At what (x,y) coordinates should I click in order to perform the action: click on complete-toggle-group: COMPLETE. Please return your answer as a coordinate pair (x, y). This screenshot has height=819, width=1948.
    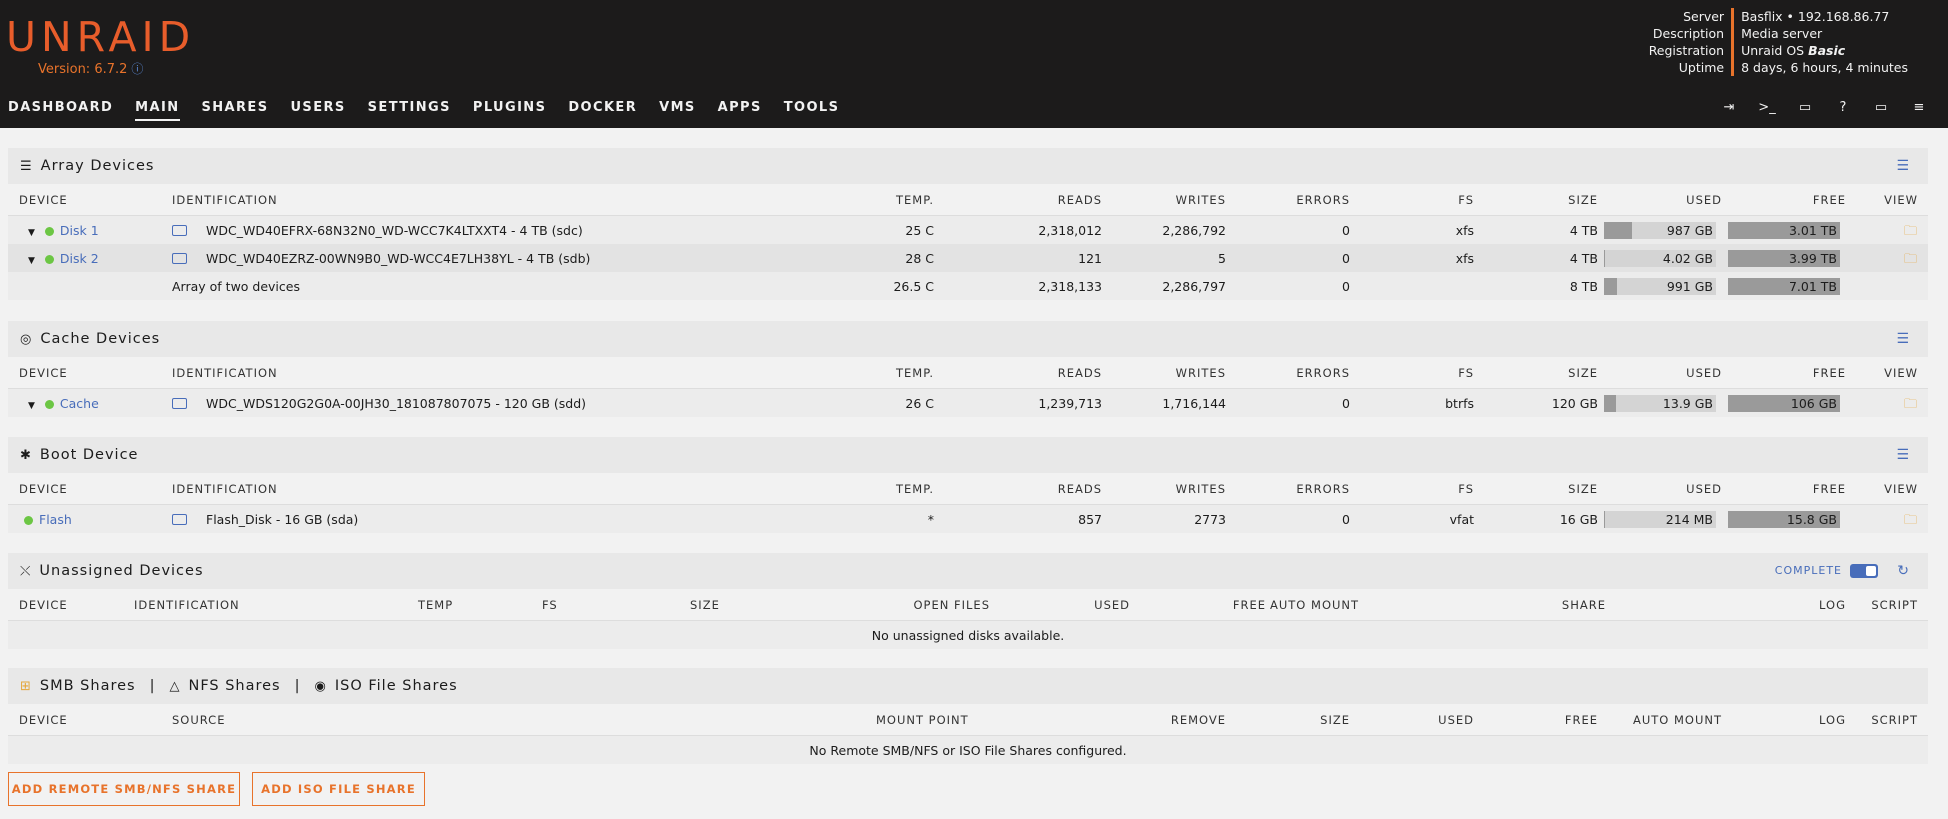
    Looking at the image, I should click on (1826, 571).